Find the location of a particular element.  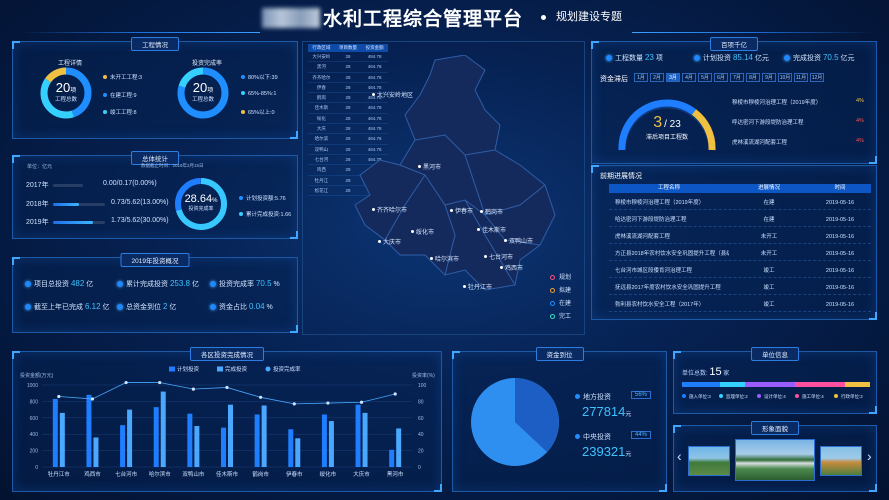

legend-item: 规划 is located at coordinates (560, 276).